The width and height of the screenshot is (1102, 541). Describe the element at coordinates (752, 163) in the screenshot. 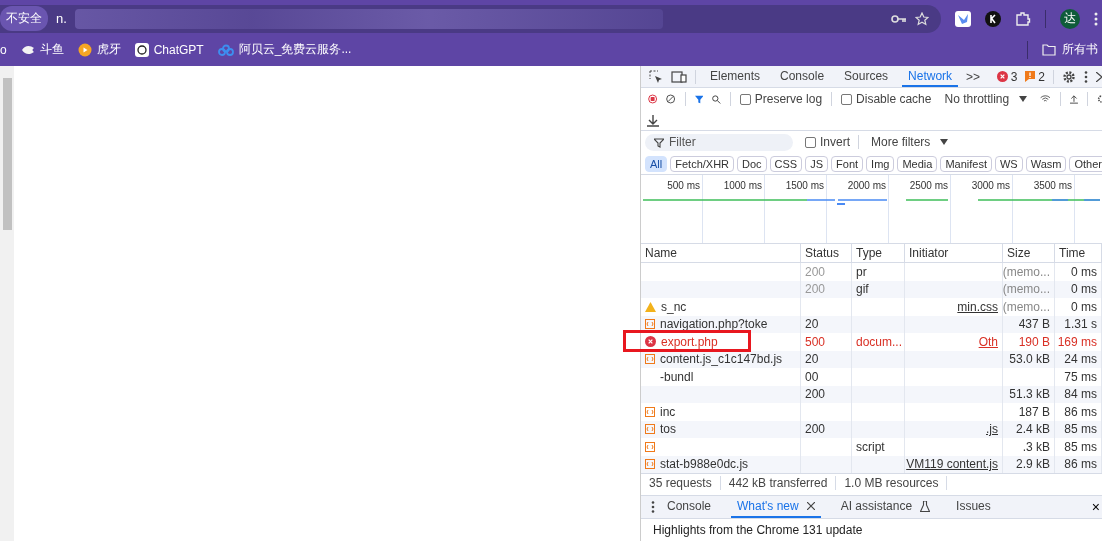

I see `type-filter-chip: Doc` at that location.